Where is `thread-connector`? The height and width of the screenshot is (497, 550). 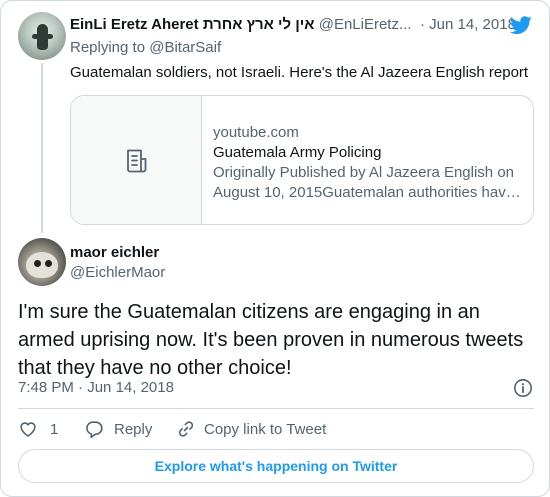 thread-connector is located at coordinates (42, 148).